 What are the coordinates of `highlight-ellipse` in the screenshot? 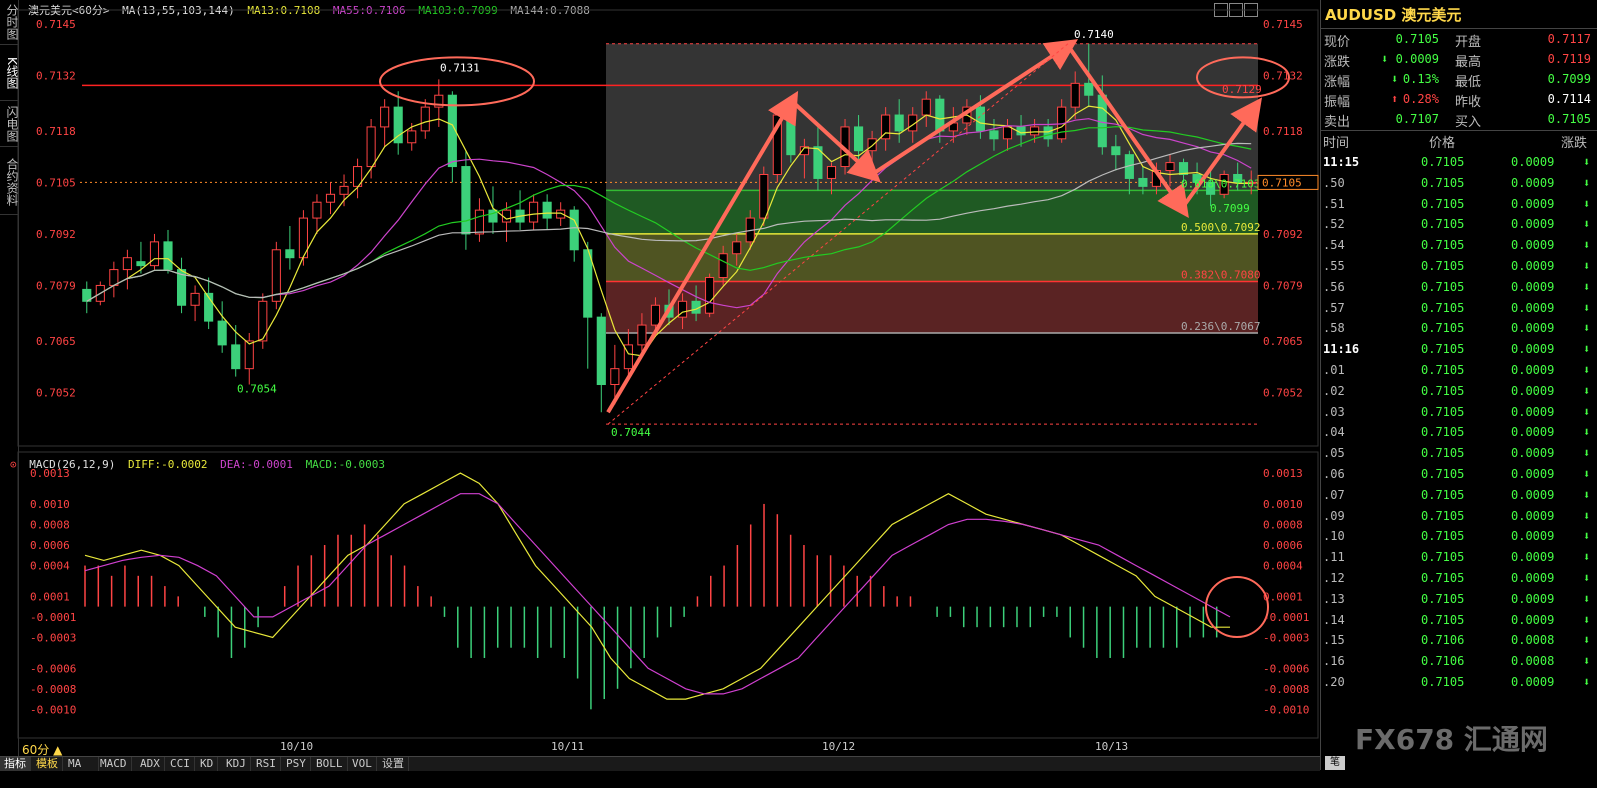 It's located at (1237, 607).